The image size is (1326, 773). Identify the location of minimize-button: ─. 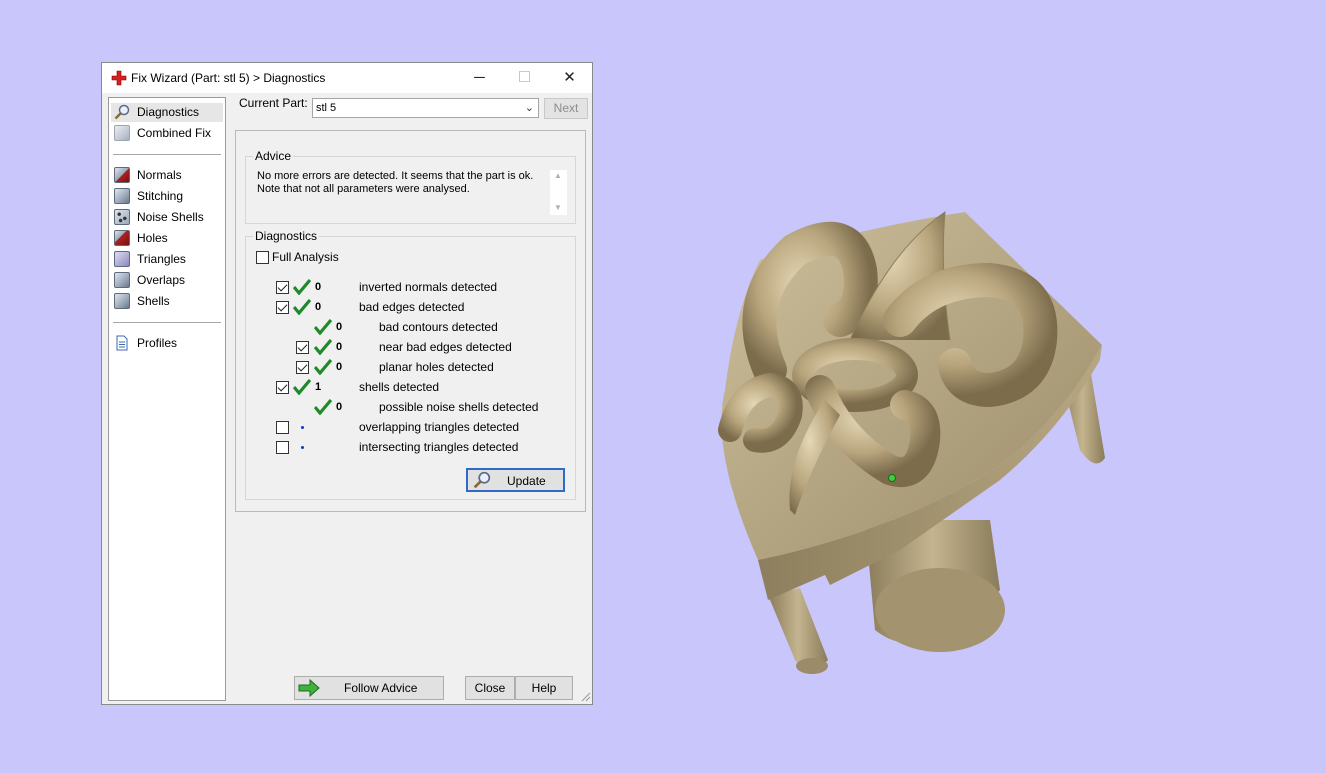
(479, 78).